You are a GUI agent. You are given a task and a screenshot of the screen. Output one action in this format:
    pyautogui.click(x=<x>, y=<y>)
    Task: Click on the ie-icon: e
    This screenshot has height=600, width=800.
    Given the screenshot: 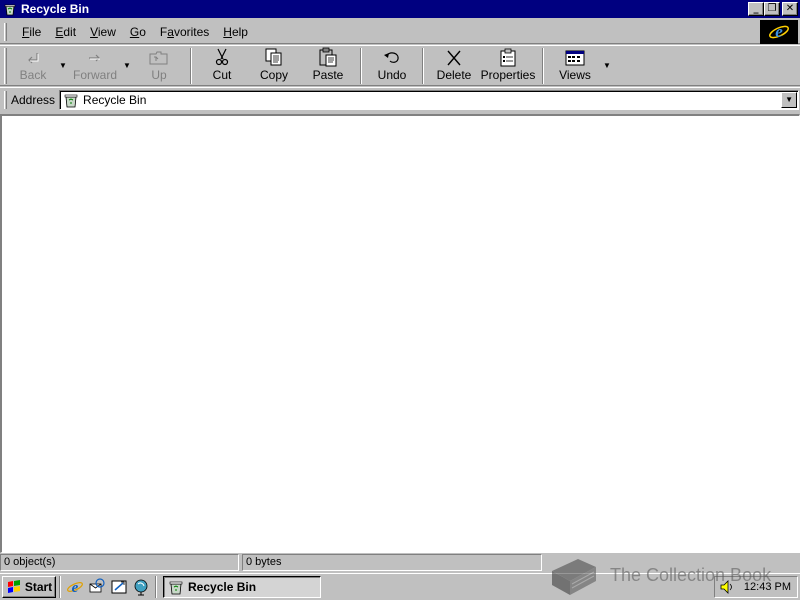 What is the action you would take?
    pyautogui.click(x=75, y=587)
    